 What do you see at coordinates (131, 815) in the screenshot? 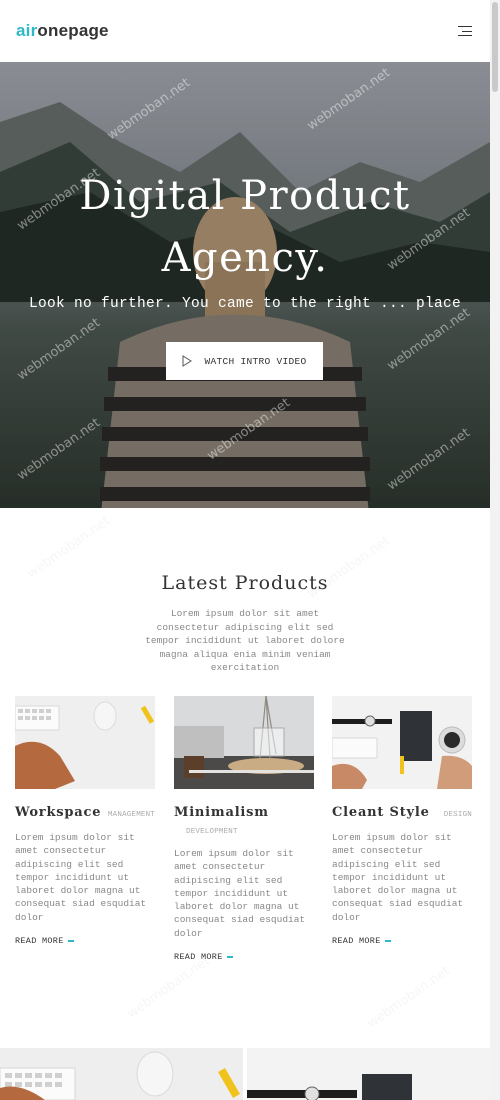
I see `card-category: MANAGEMENT` at bounding box center [131, 815].